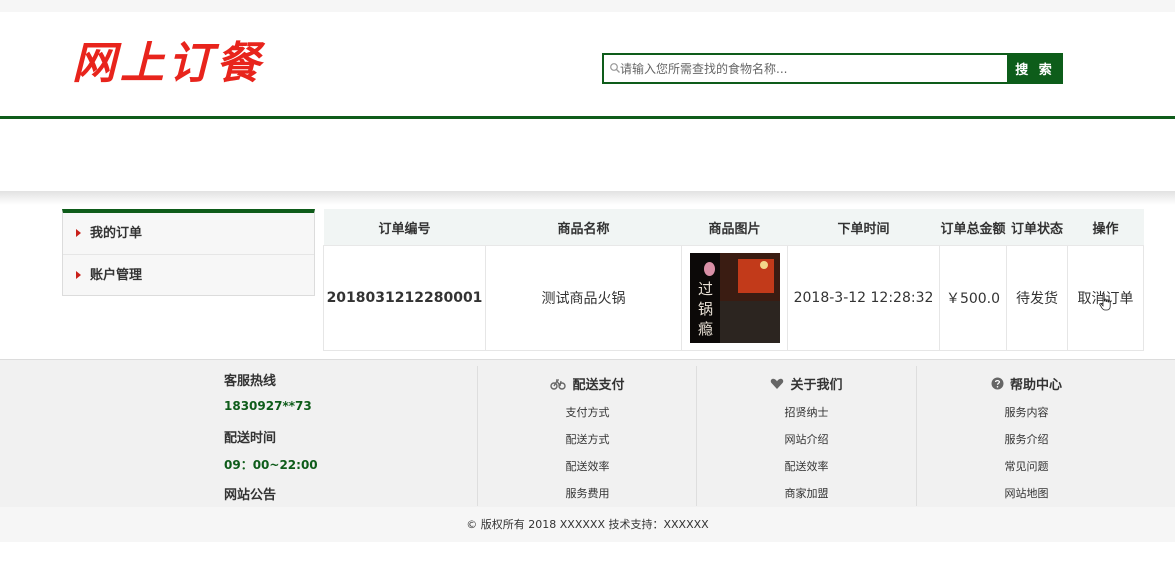 The width and height of the screenshot is (1175, 561). I want to click on footer-col-title: 帮助中心, so click(1026, 383).